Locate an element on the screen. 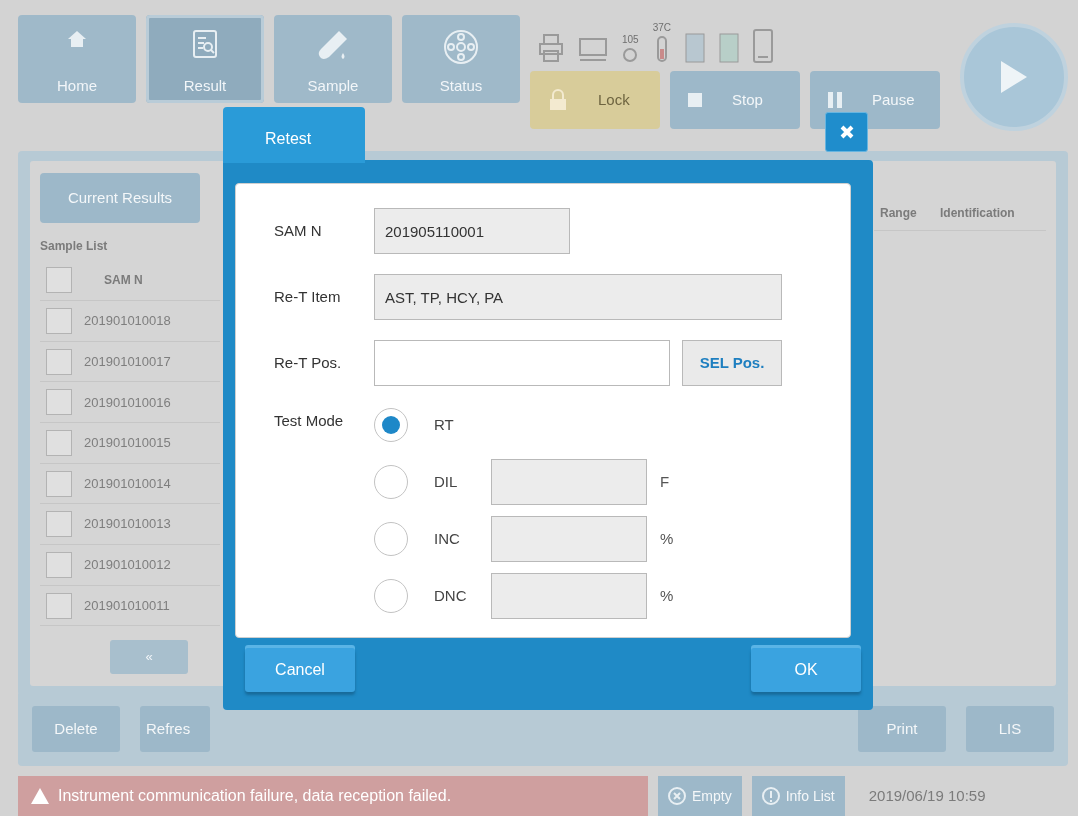 The height and width of the screenshot is (816, 1078). rotor-icon is located at coordinates (461, 47).